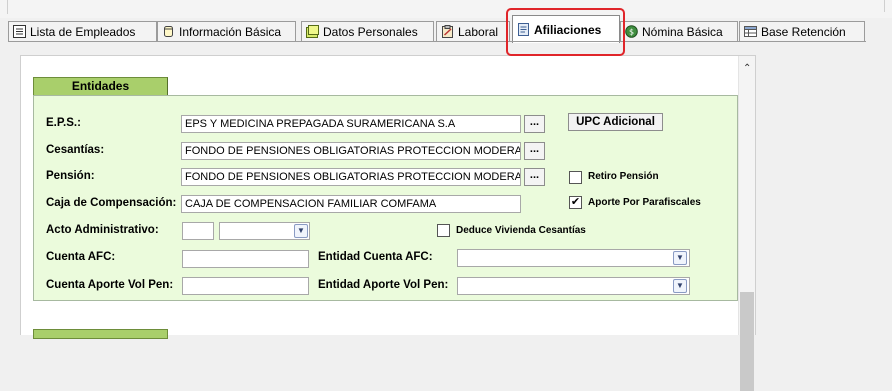 The height and width of the screenshot is (391, 892). I want to click on tab-lista-empleados: Lista de Empleados, so click(82, 31).